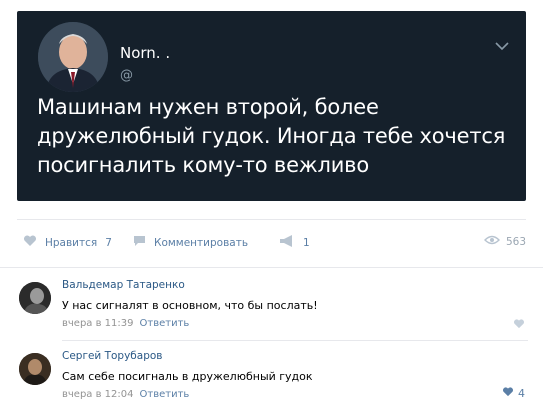  Describe the element at coordinates (73, 57) in the screenshot. I see `tweet-author-avatar` at that location.